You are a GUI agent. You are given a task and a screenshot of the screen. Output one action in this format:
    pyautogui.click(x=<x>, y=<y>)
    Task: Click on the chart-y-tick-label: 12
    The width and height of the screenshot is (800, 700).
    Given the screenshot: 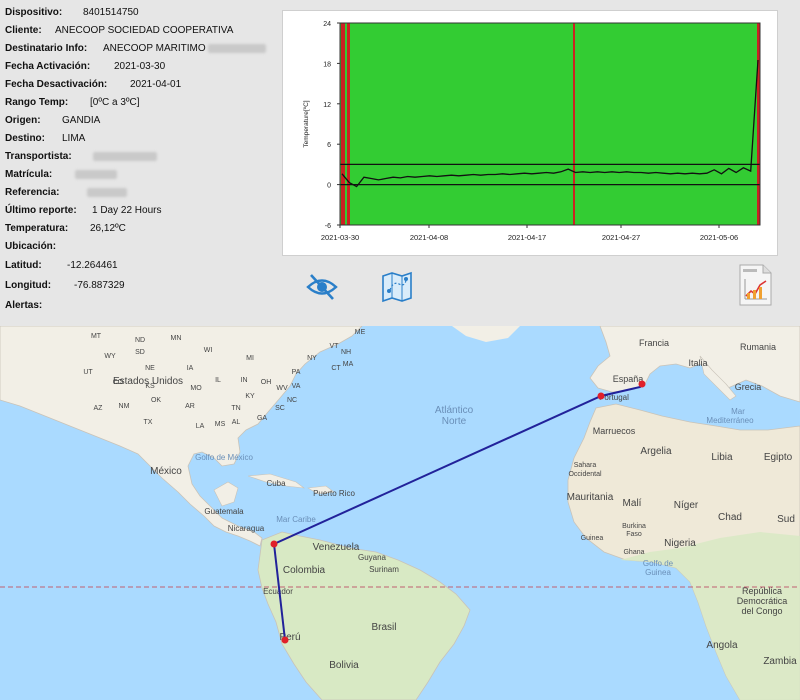 What is the action you would take?
    pyautogui.click(x=327, y=105)
    